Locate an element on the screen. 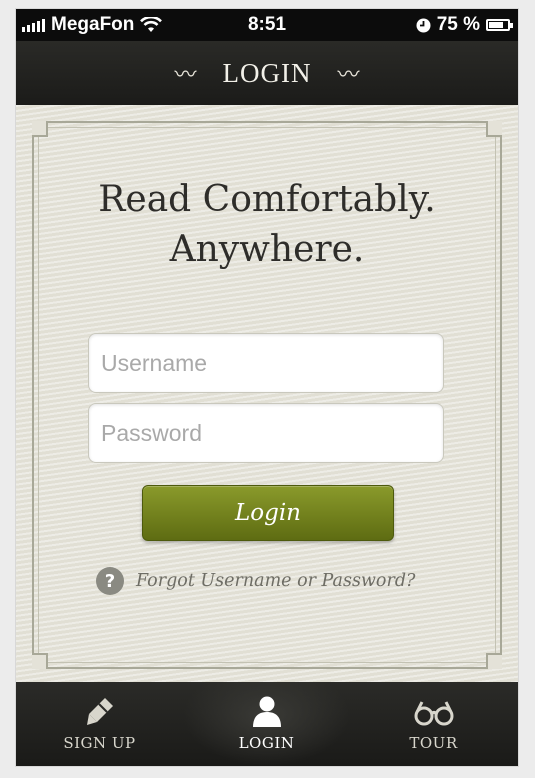  tab-login: LOGIN is located at coordinates (266, 724).